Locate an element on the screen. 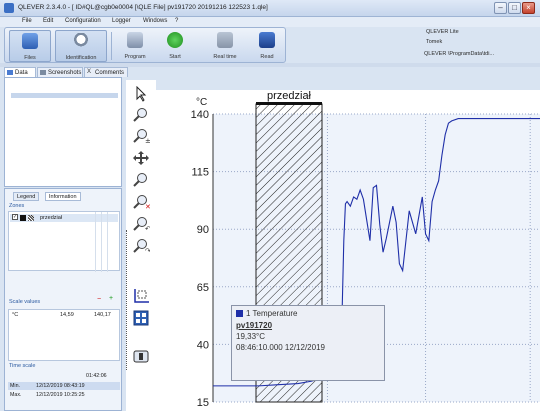 The image size is (540, 411). pan-icon is located at coordinates (141, 158).